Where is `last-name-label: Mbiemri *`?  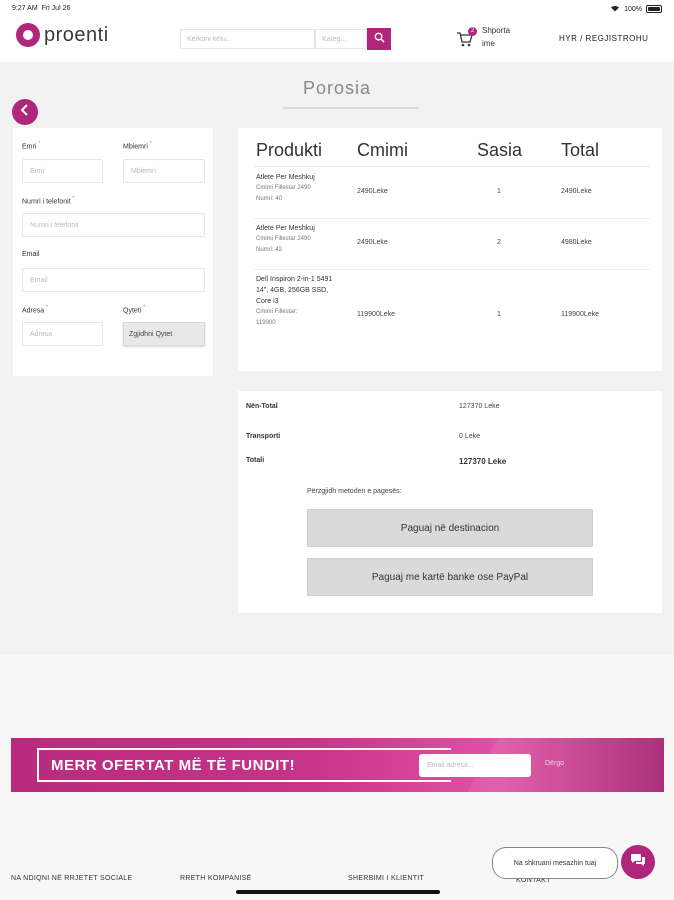 last-name-label: Mbiemri * is located at coordinates (137, 146).